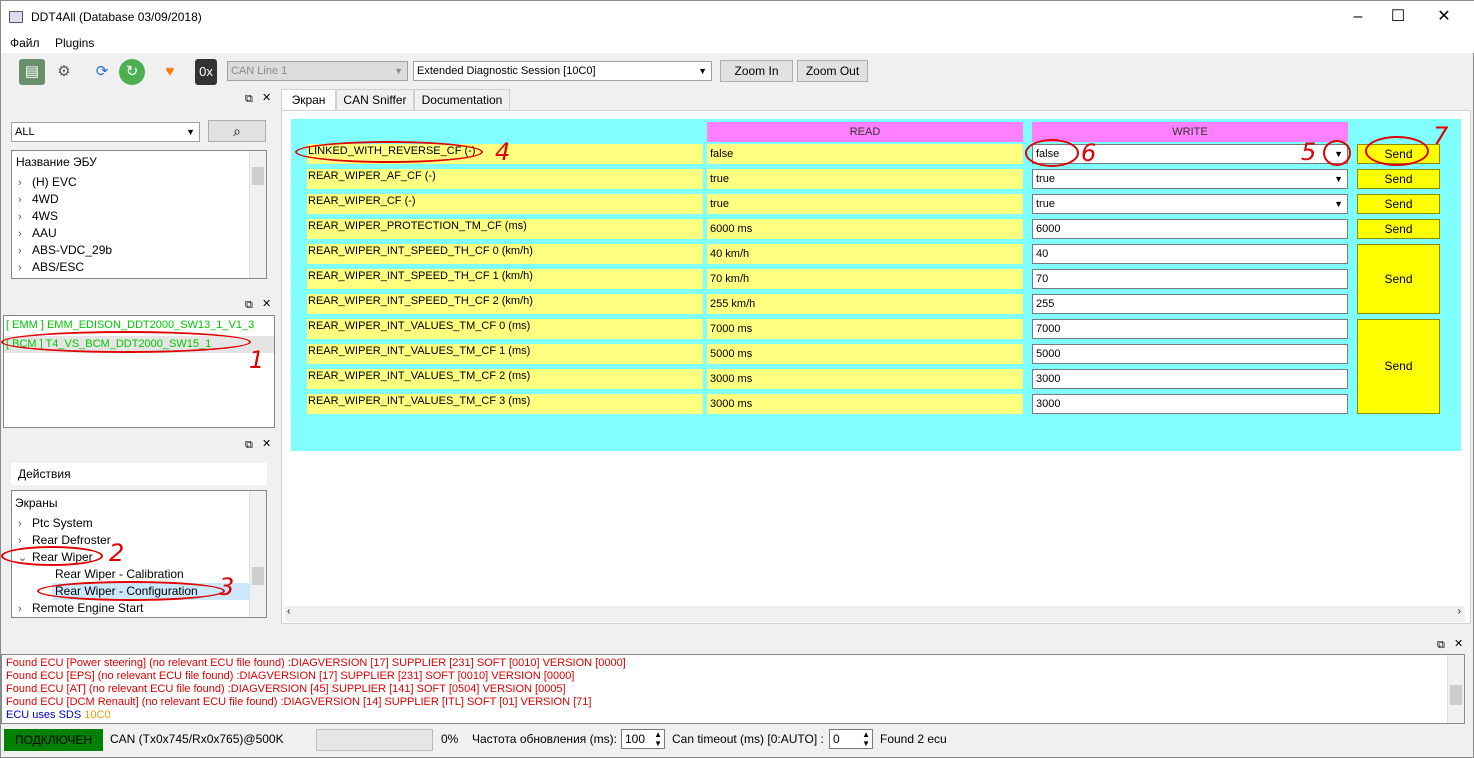 This screenshot has width=1474, height=758. Describe the element at coordinates (197, 739) in the screenshot. I see `can-info: CAN (Tx0x745/Rx0x765)@500K` at that location.